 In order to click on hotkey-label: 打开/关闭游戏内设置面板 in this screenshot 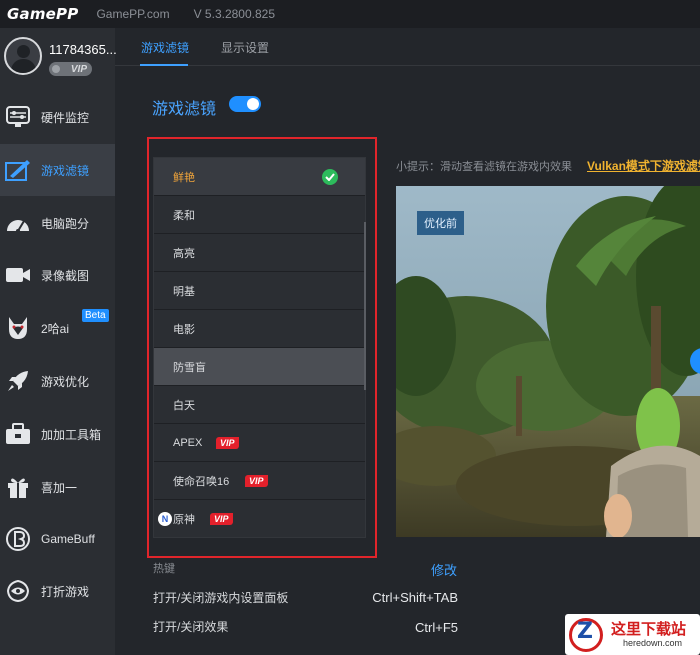, I will do `click(221, 598)`.